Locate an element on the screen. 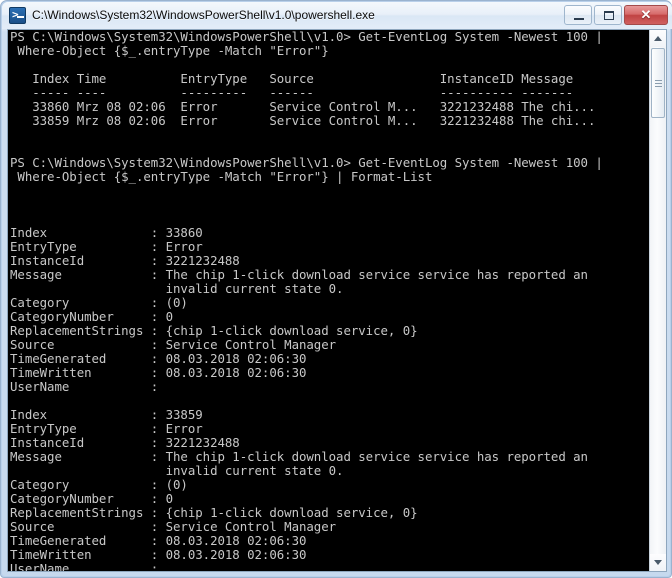  scroll-up-arrow-icon is located at coordinates (658, 38).